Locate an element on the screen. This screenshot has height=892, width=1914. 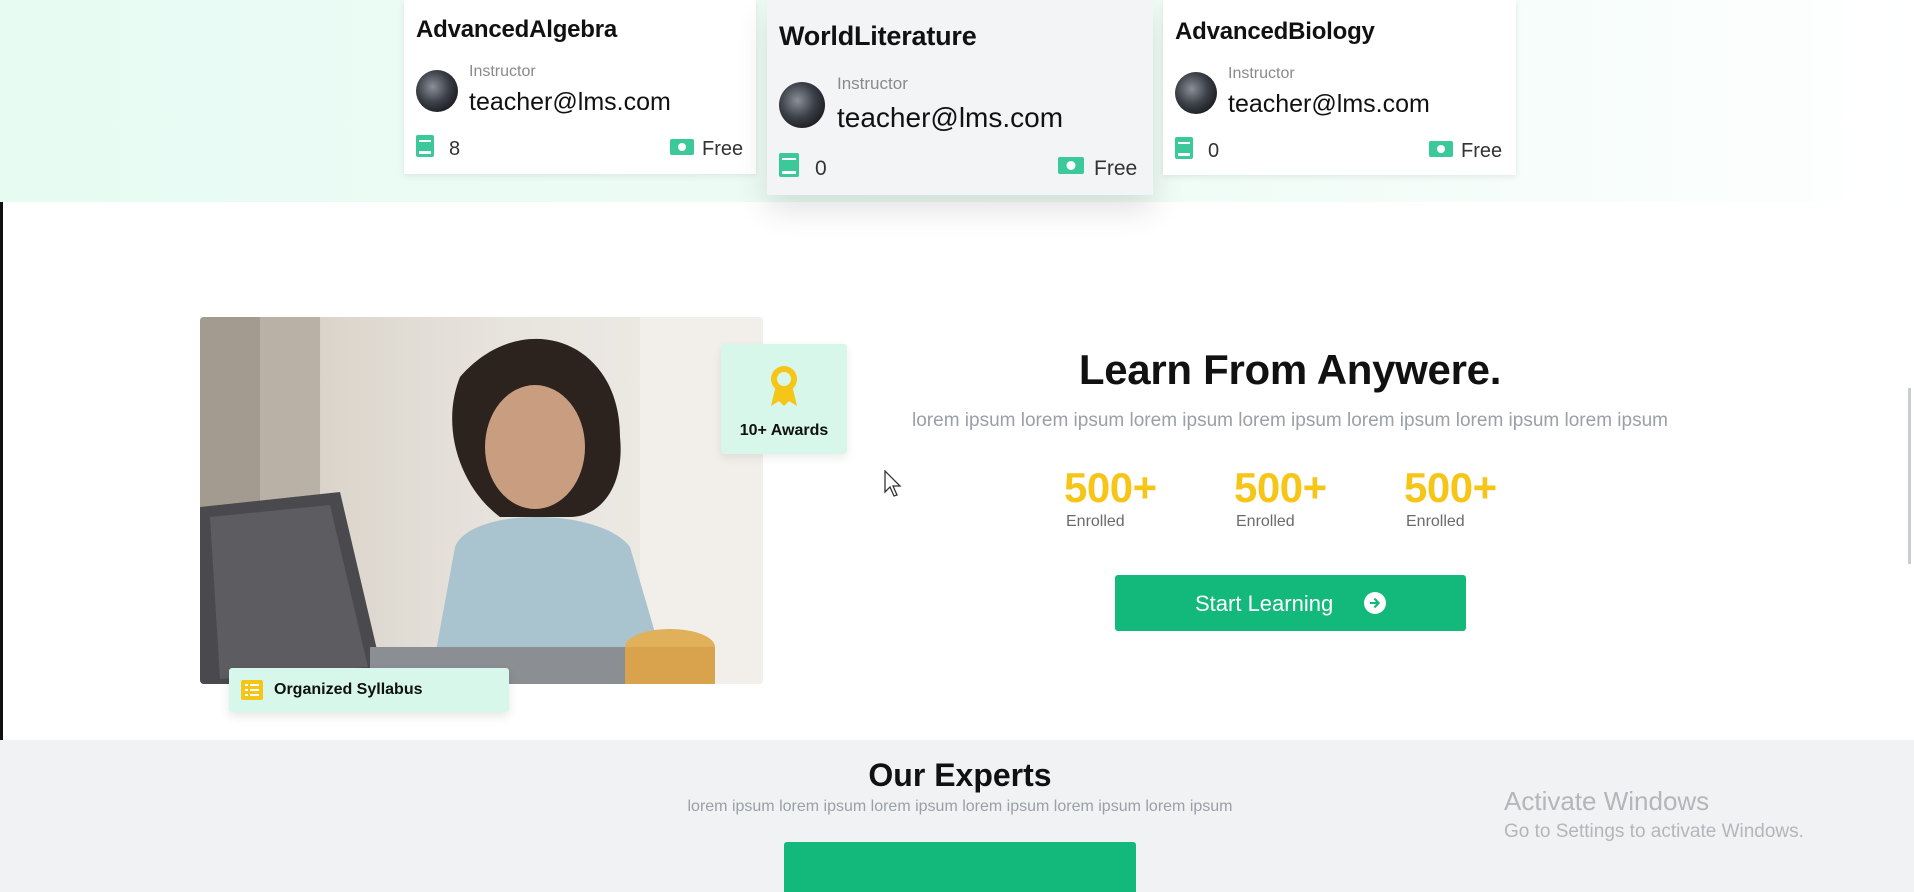
start-learning-button: Start Learning is located at coordinates (1290, 603).